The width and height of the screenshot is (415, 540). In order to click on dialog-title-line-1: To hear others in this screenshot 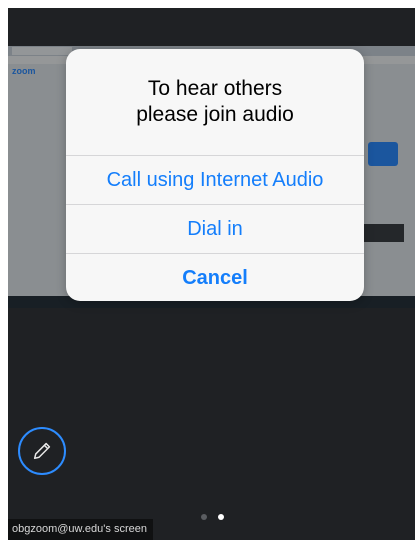, I will do `click(215, 88)`.